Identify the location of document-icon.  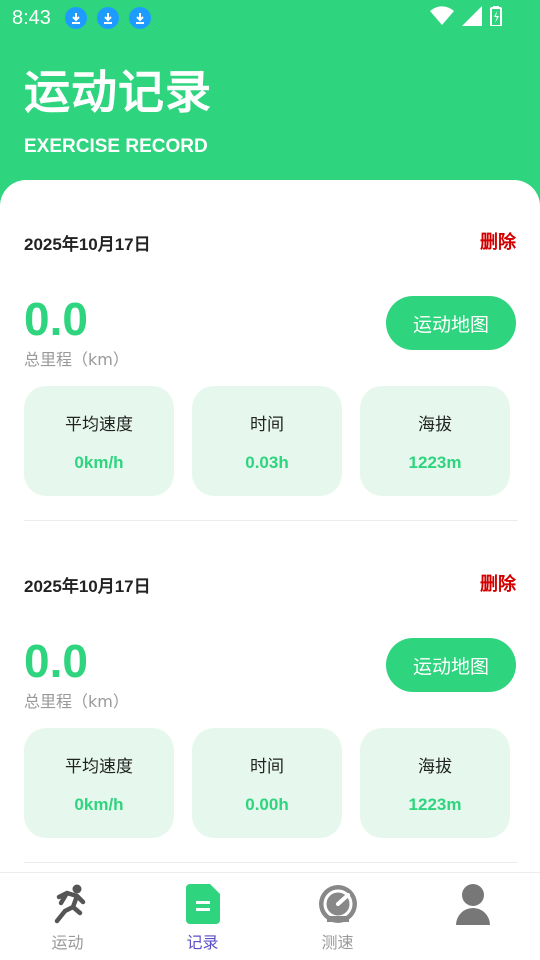
(203, 904).